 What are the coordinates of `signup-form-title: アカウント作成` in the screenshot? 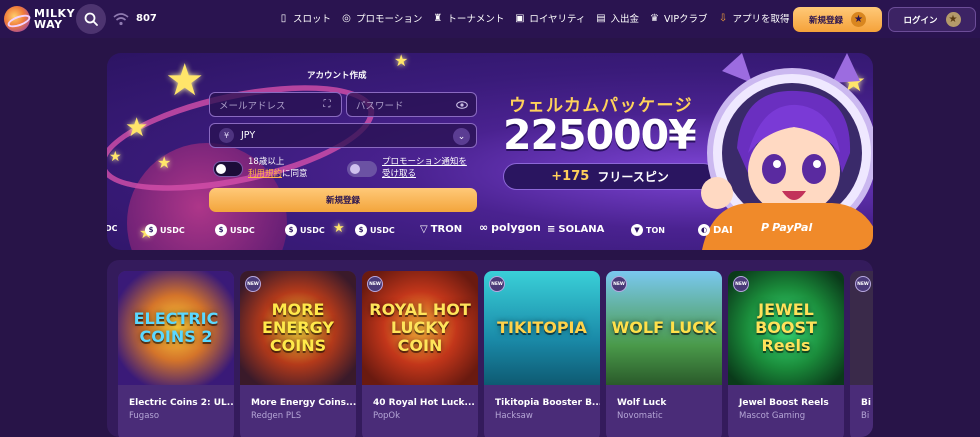 It's located at (337, 76).